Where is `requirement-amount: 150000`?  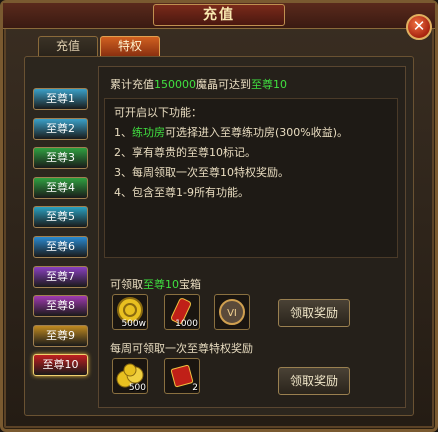 requirement-amount: 150000 is located at coordinates (175, 84).